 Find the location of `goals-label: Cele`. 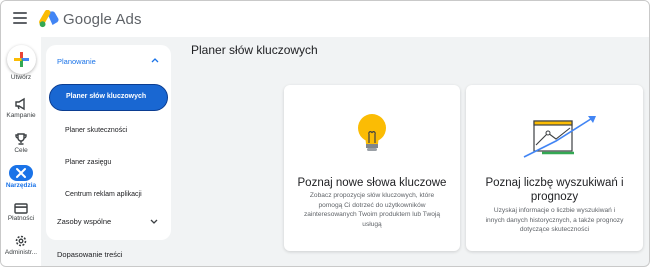

goals-label: Cele is located at coordinates (21, 150).